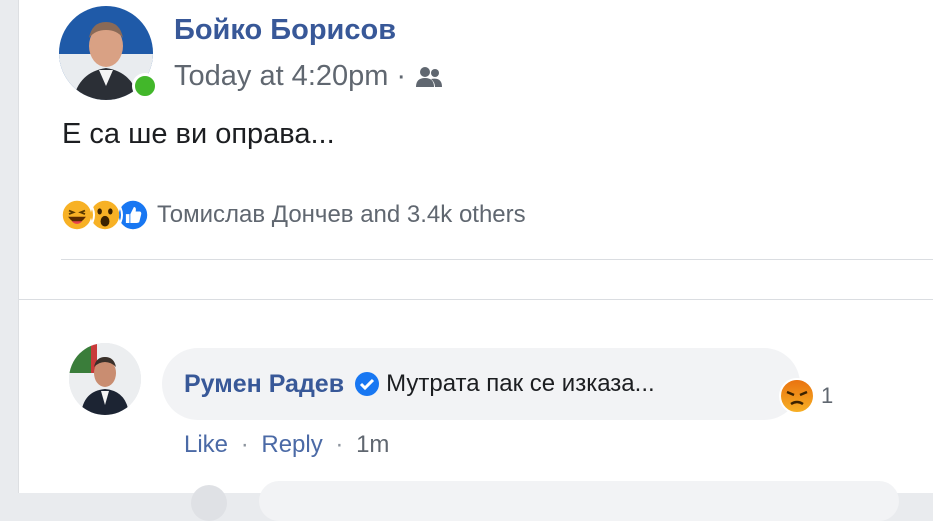 Image resolution: width=933 pixels, height=521 pixels. Describe the element at coordinates (291, 444) in the screenshot. I see `comment-reply-link: Reply` at that location.